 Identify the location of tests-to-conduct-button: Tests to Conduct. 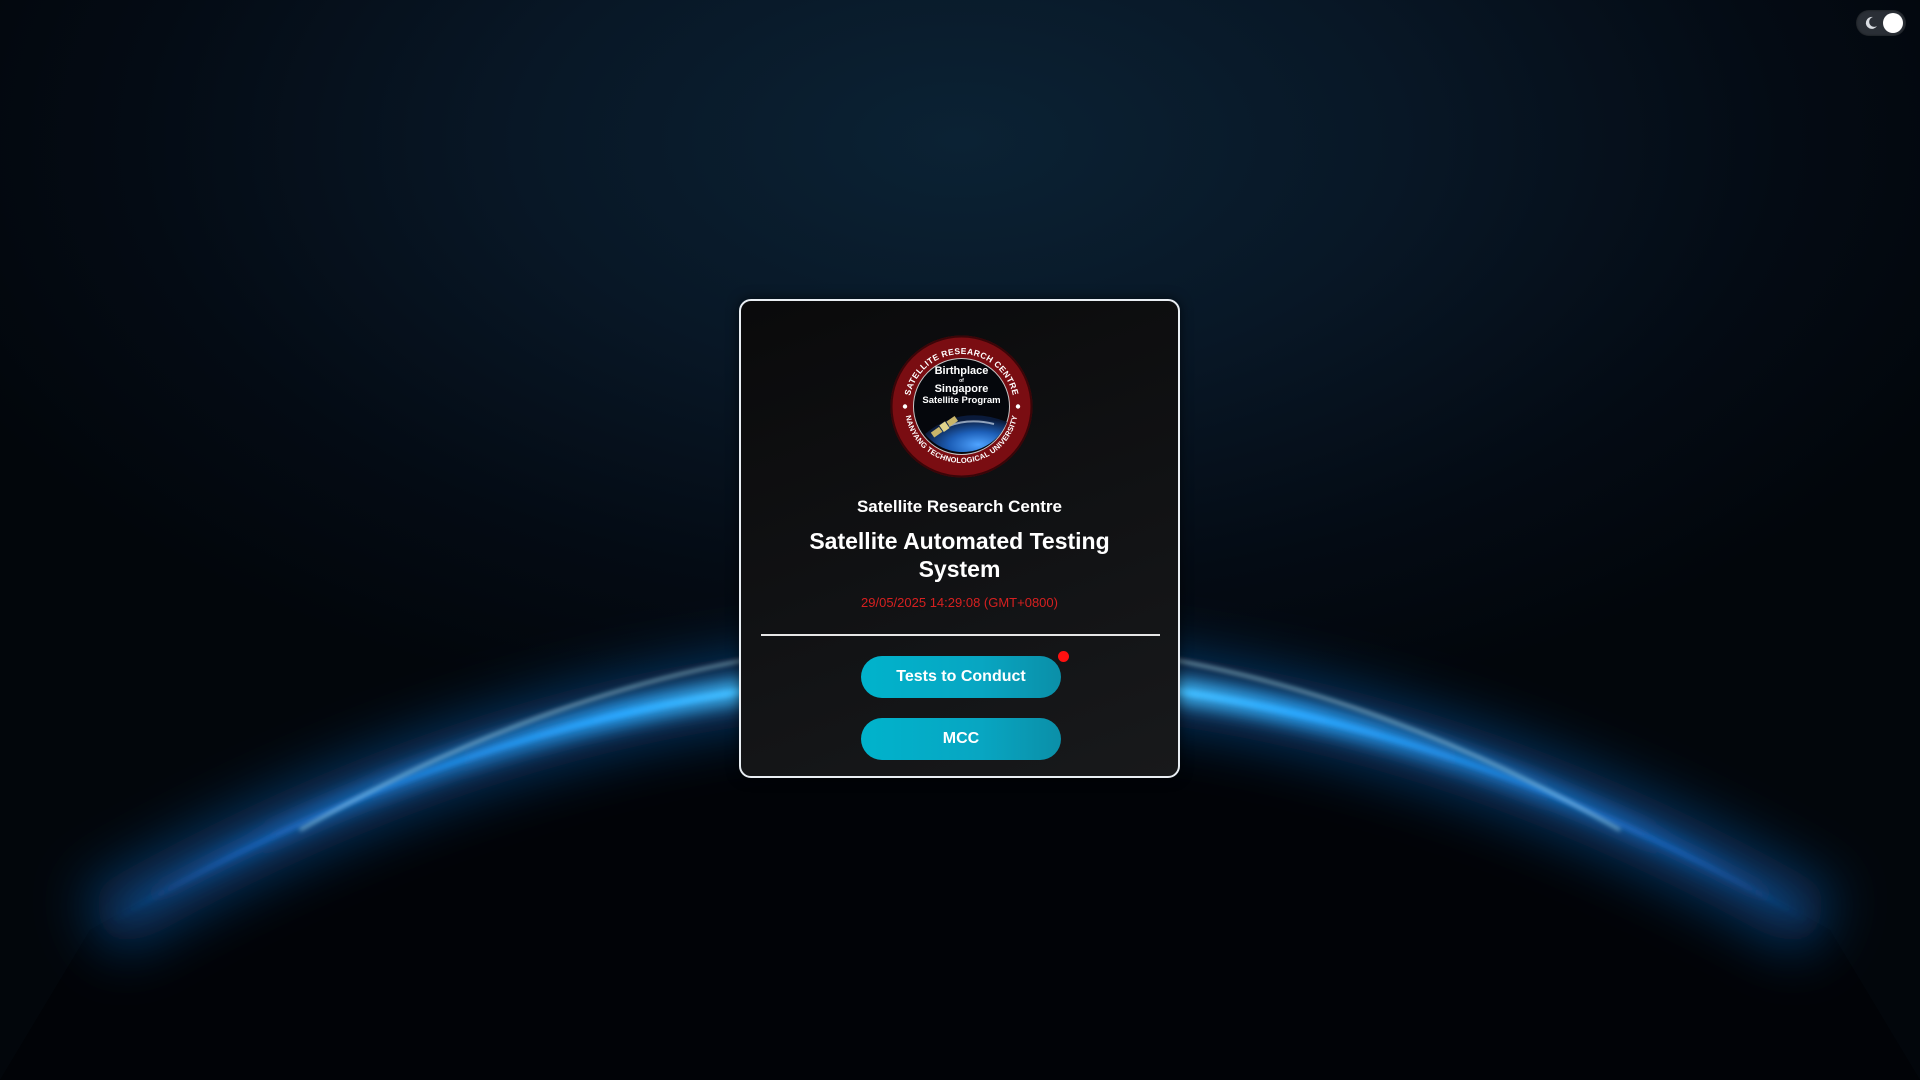
(961, 677).